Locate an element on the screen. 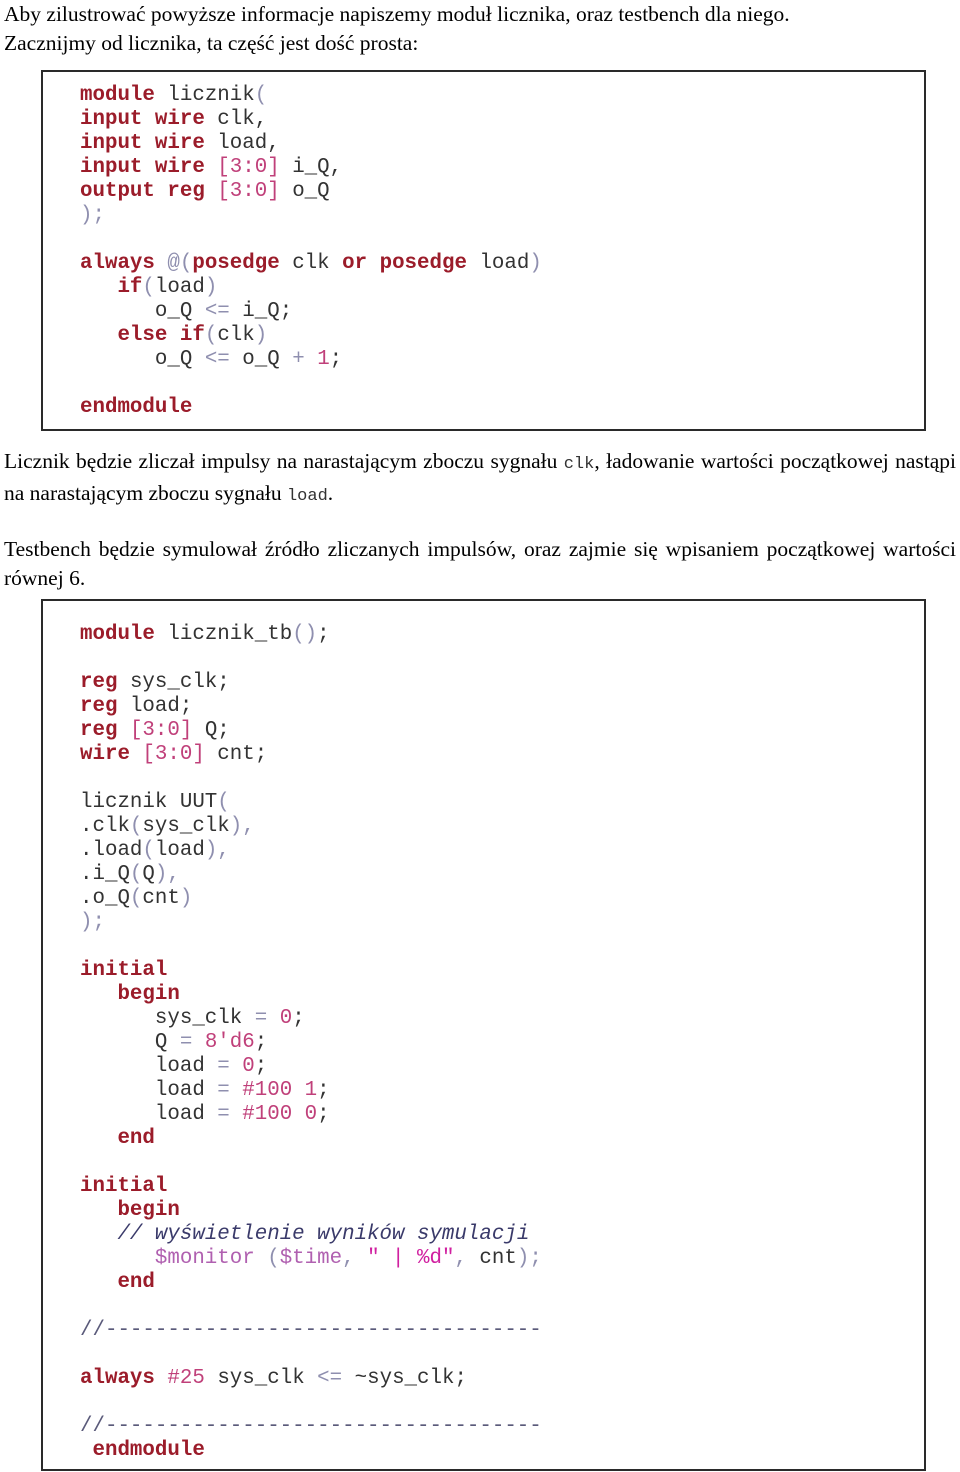  operator: + is located at coordinates (298, 359).